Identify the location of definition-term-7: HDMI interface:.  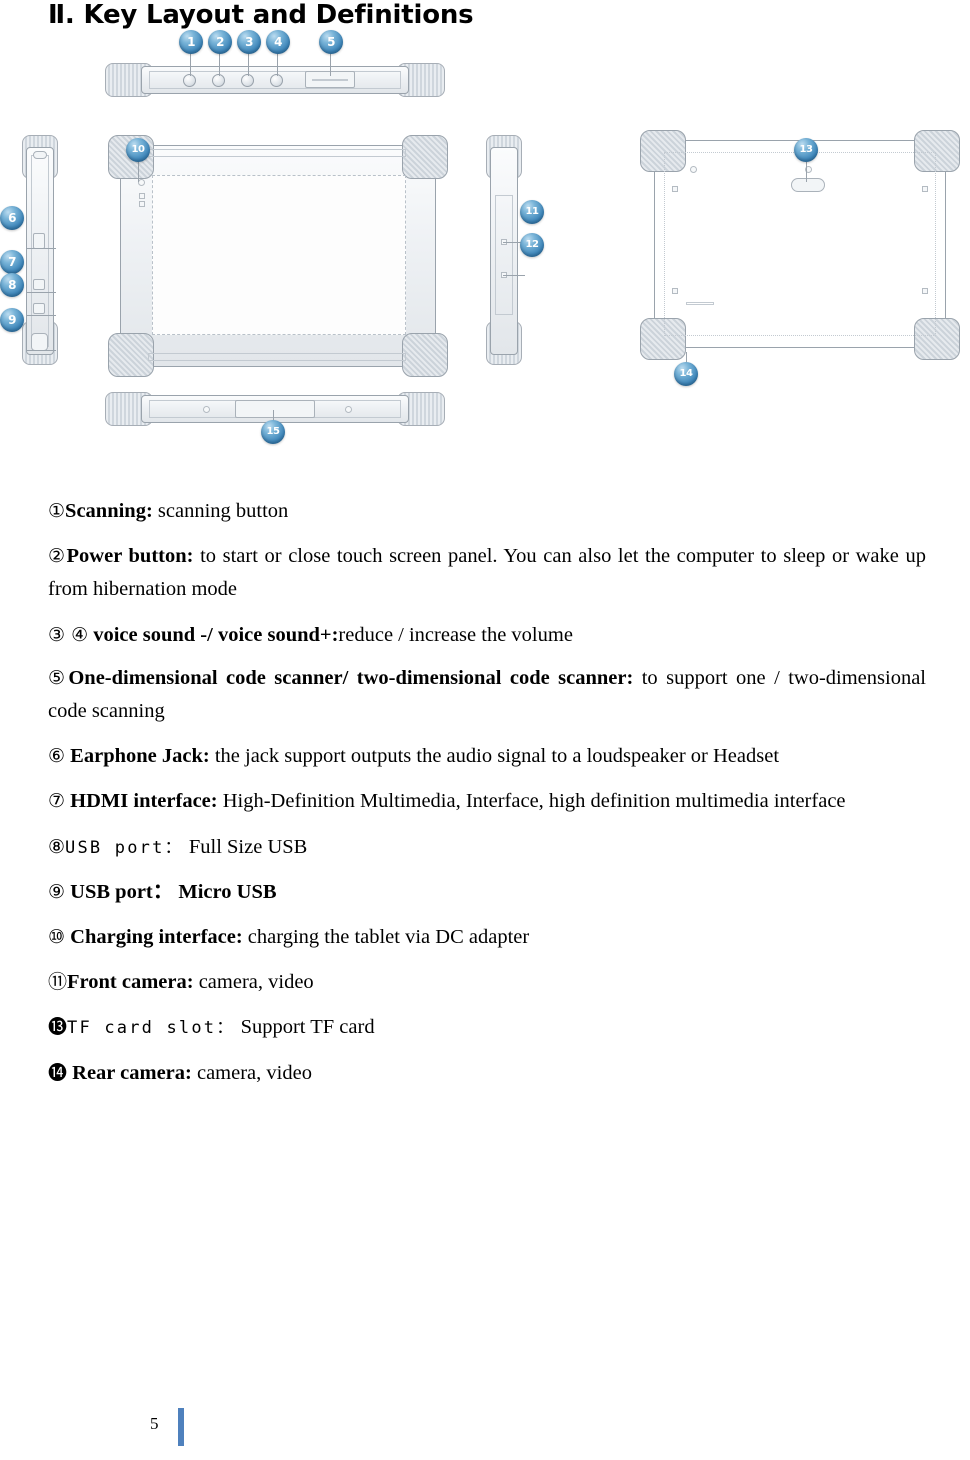
(141, 801).